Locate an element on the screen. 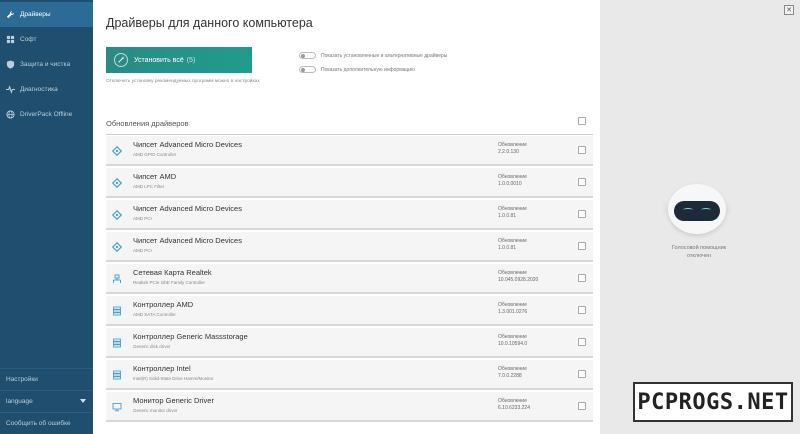 Image resolution: width=800 pixels, height=434 pixels. settings-label: Настройки is located at coordinates (22, 379).